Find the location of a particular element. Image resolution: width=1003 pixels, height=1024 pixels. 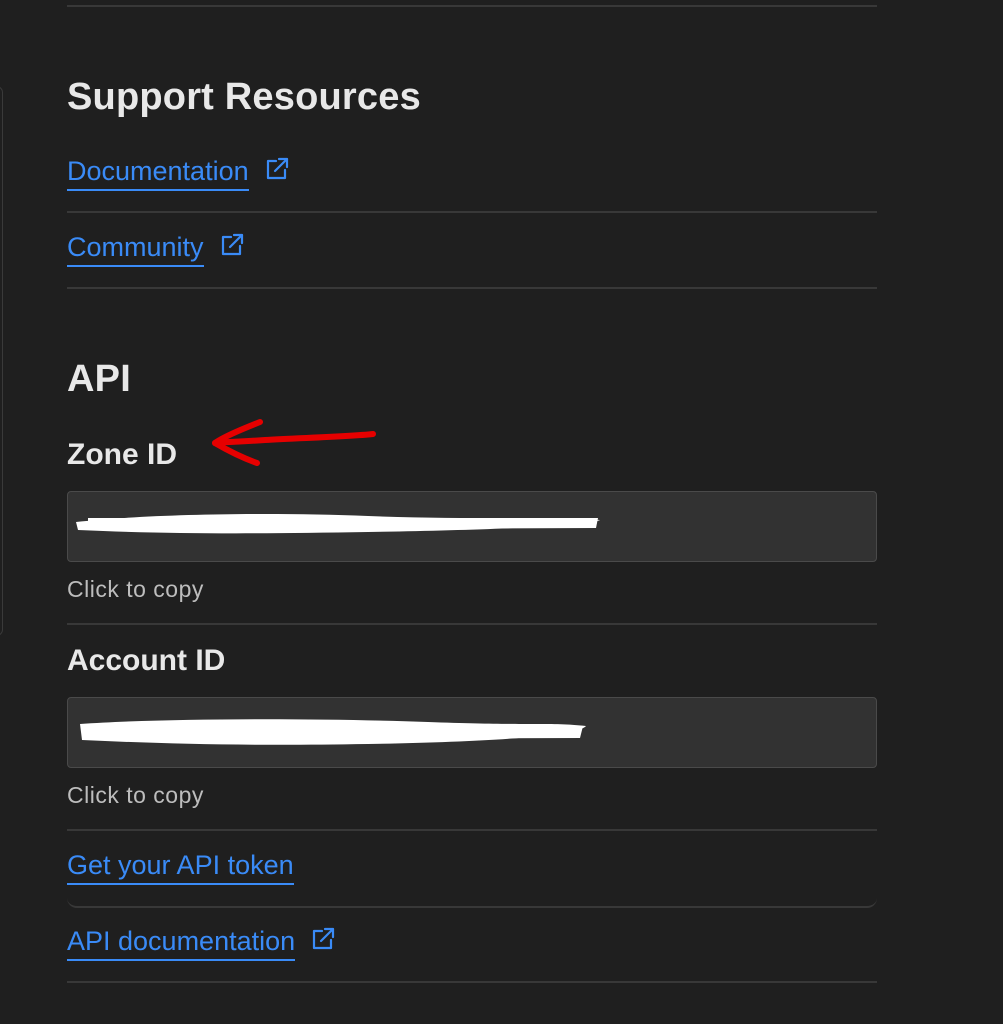

account-id-field is located at coordinates (472, 732).